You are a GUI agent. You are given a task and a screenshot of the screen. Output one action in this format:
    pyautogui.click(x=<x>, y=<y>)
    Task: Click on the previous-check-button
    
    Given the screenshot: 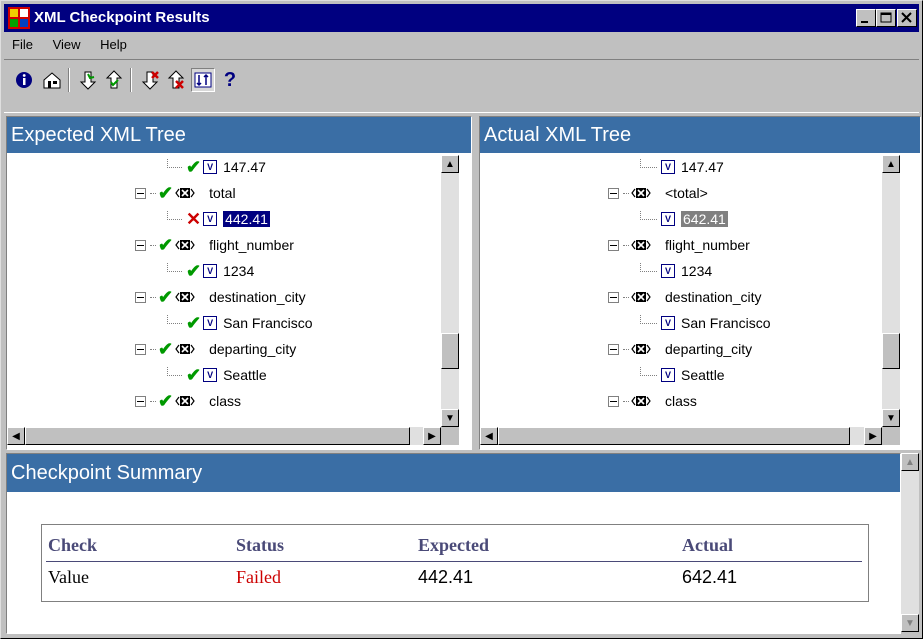 What is the action you would take?
    pyautogui.click(x=114, y=80)
    